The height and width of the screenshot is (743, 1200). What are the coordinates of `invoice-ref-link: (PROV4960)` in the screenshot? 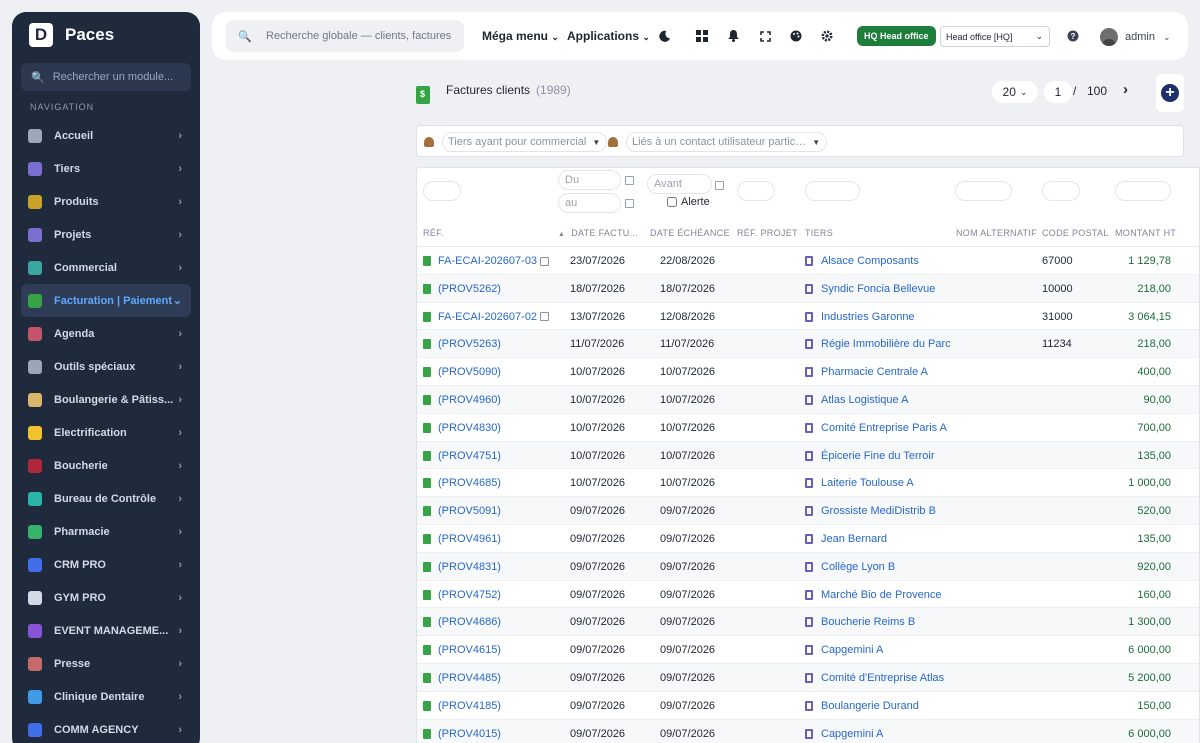 It's located at (462, 400).